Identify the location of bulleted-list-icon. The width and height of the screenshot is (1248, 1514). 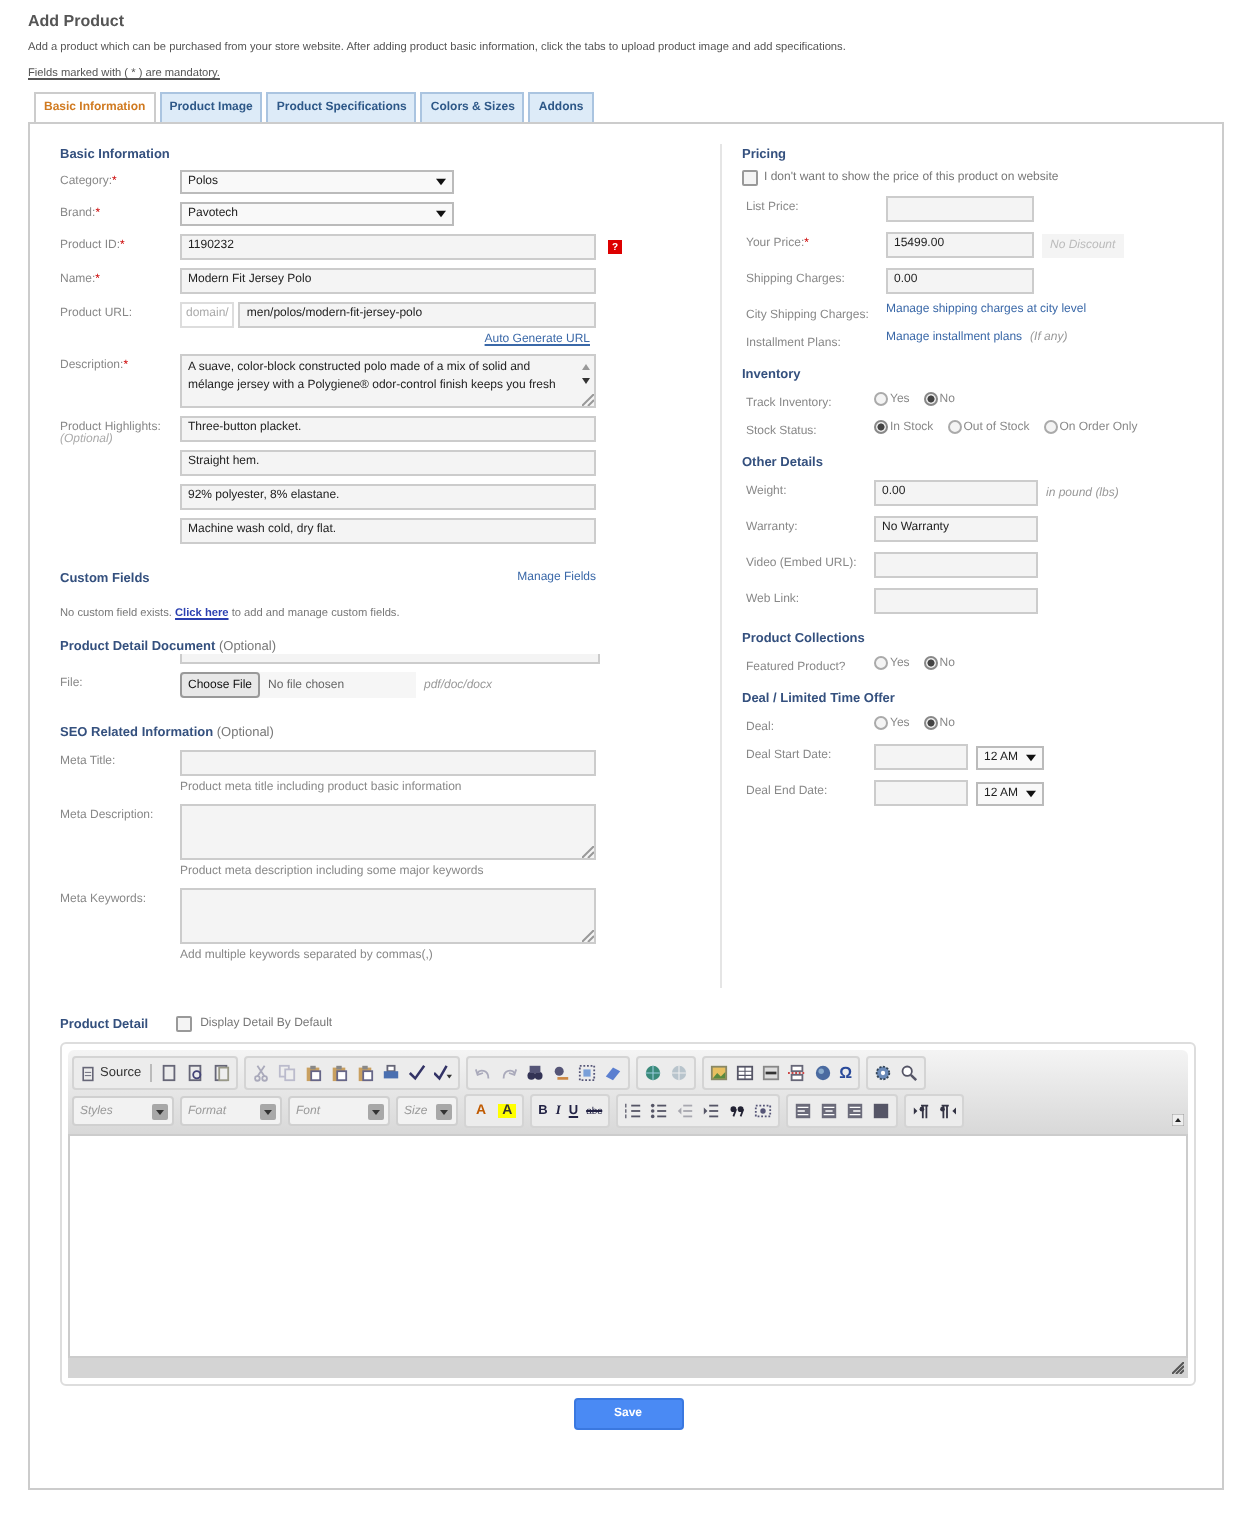
(659, 1111).